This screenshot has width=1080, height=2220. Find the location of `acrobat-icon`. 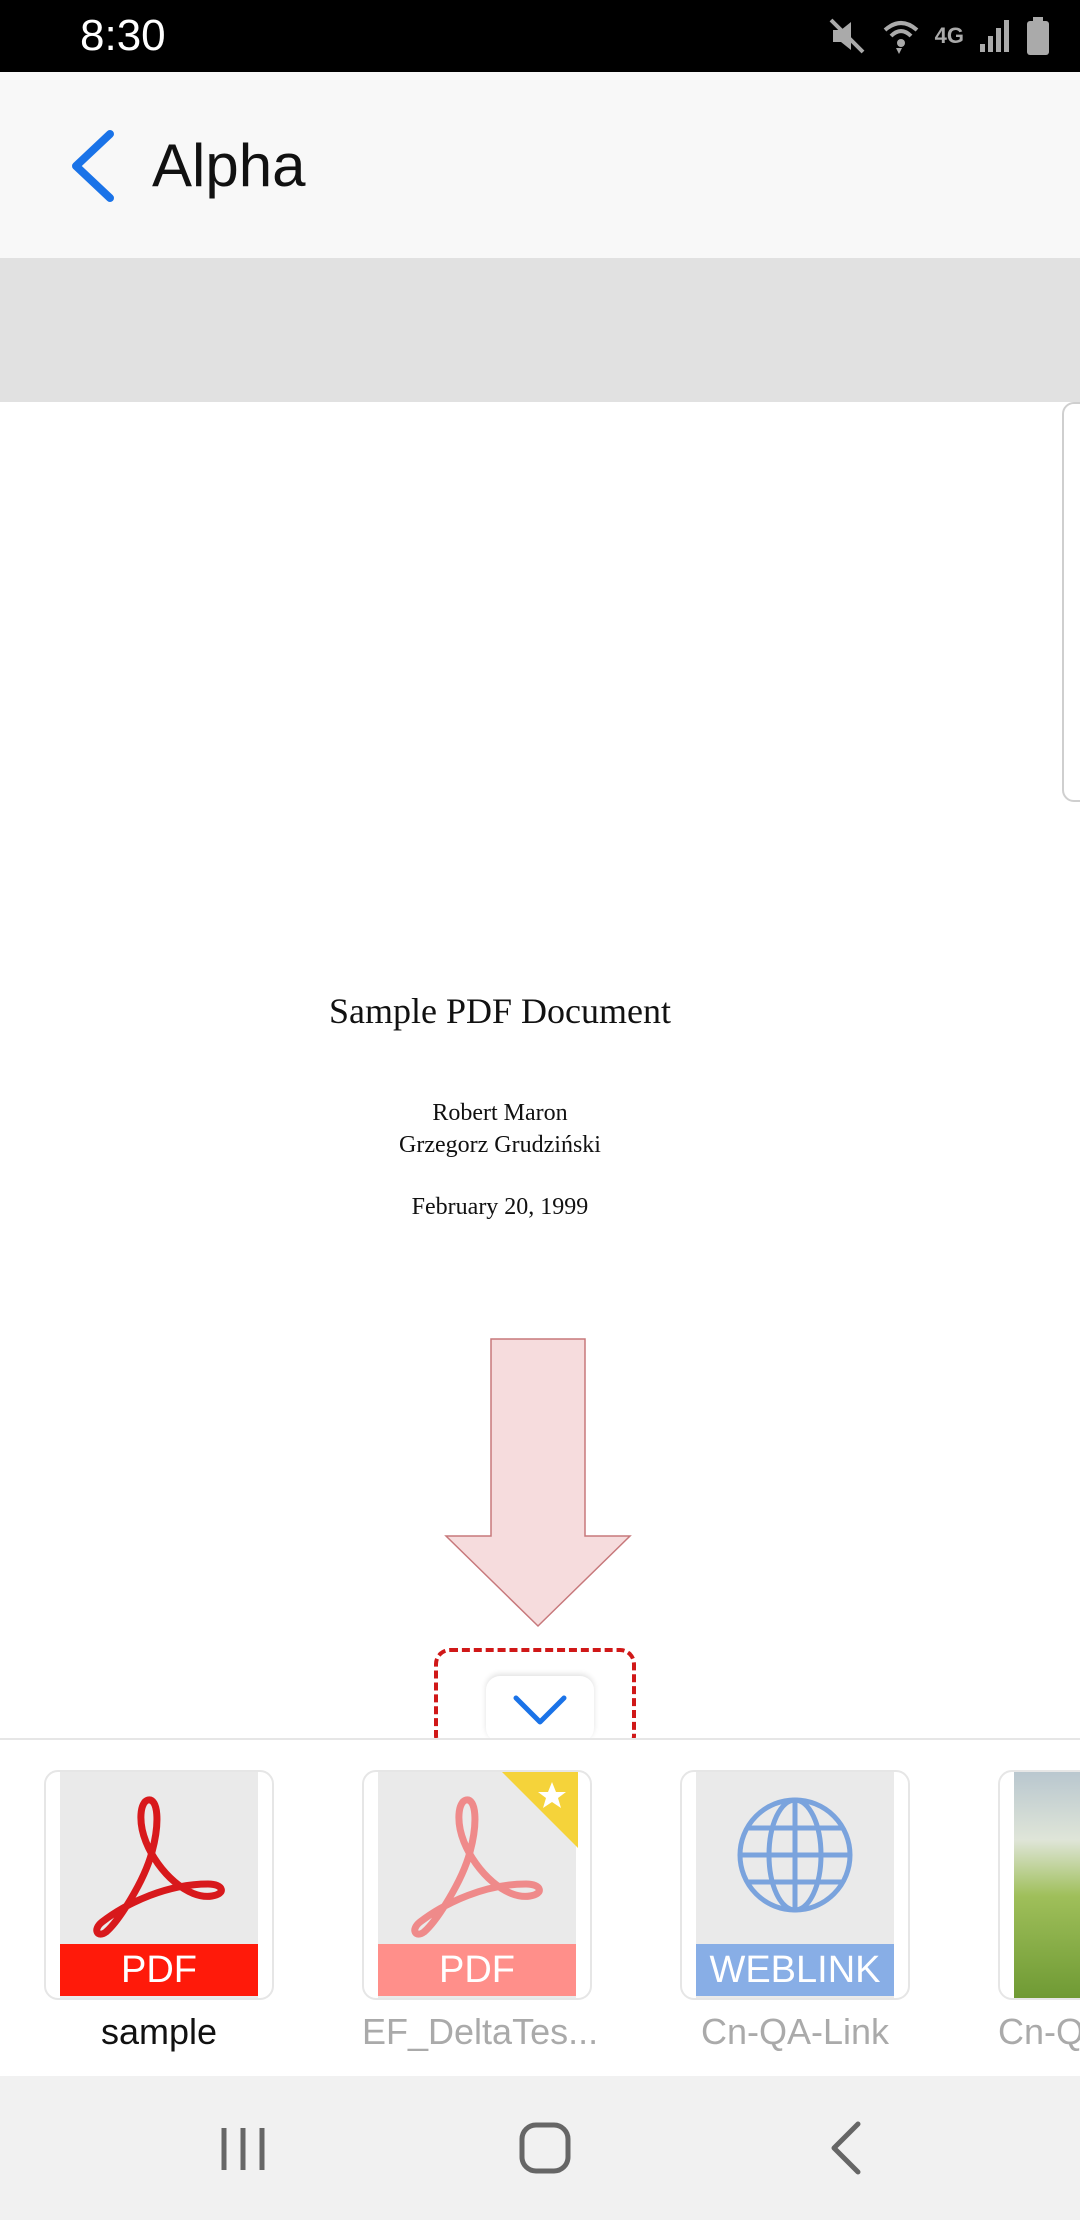

acrobat-icon is located at coordinates (159, 1867).